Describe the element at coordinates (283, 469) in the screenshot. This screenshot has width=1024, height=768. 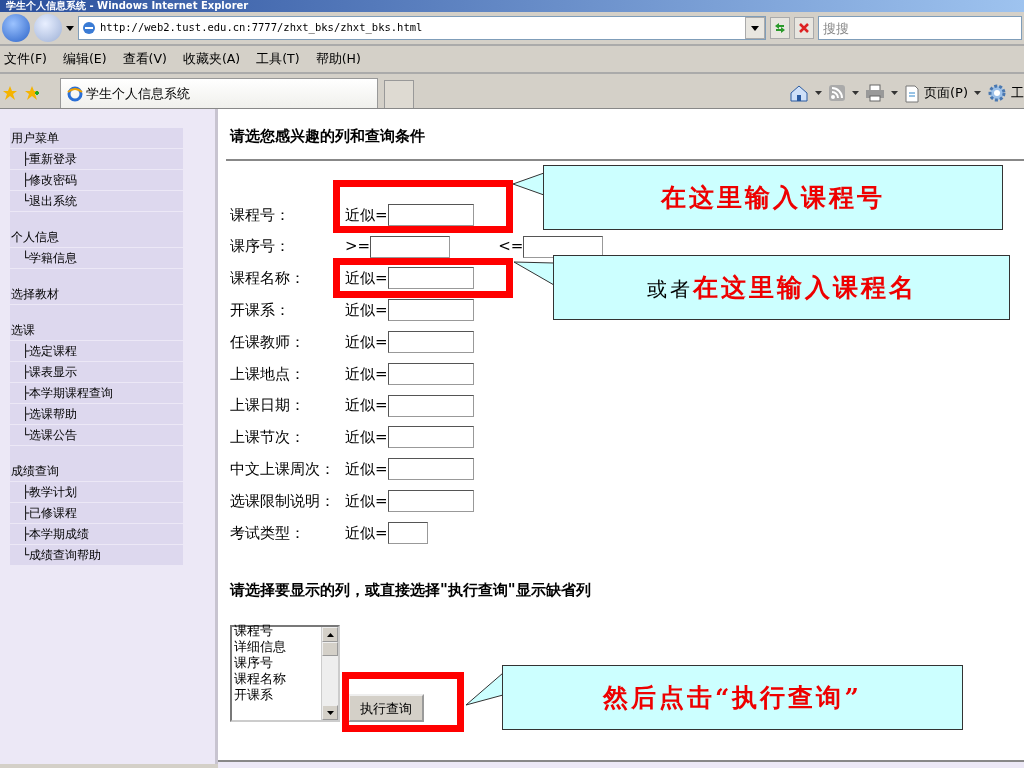
I see `field-label: 中文上课周次：` at that location.